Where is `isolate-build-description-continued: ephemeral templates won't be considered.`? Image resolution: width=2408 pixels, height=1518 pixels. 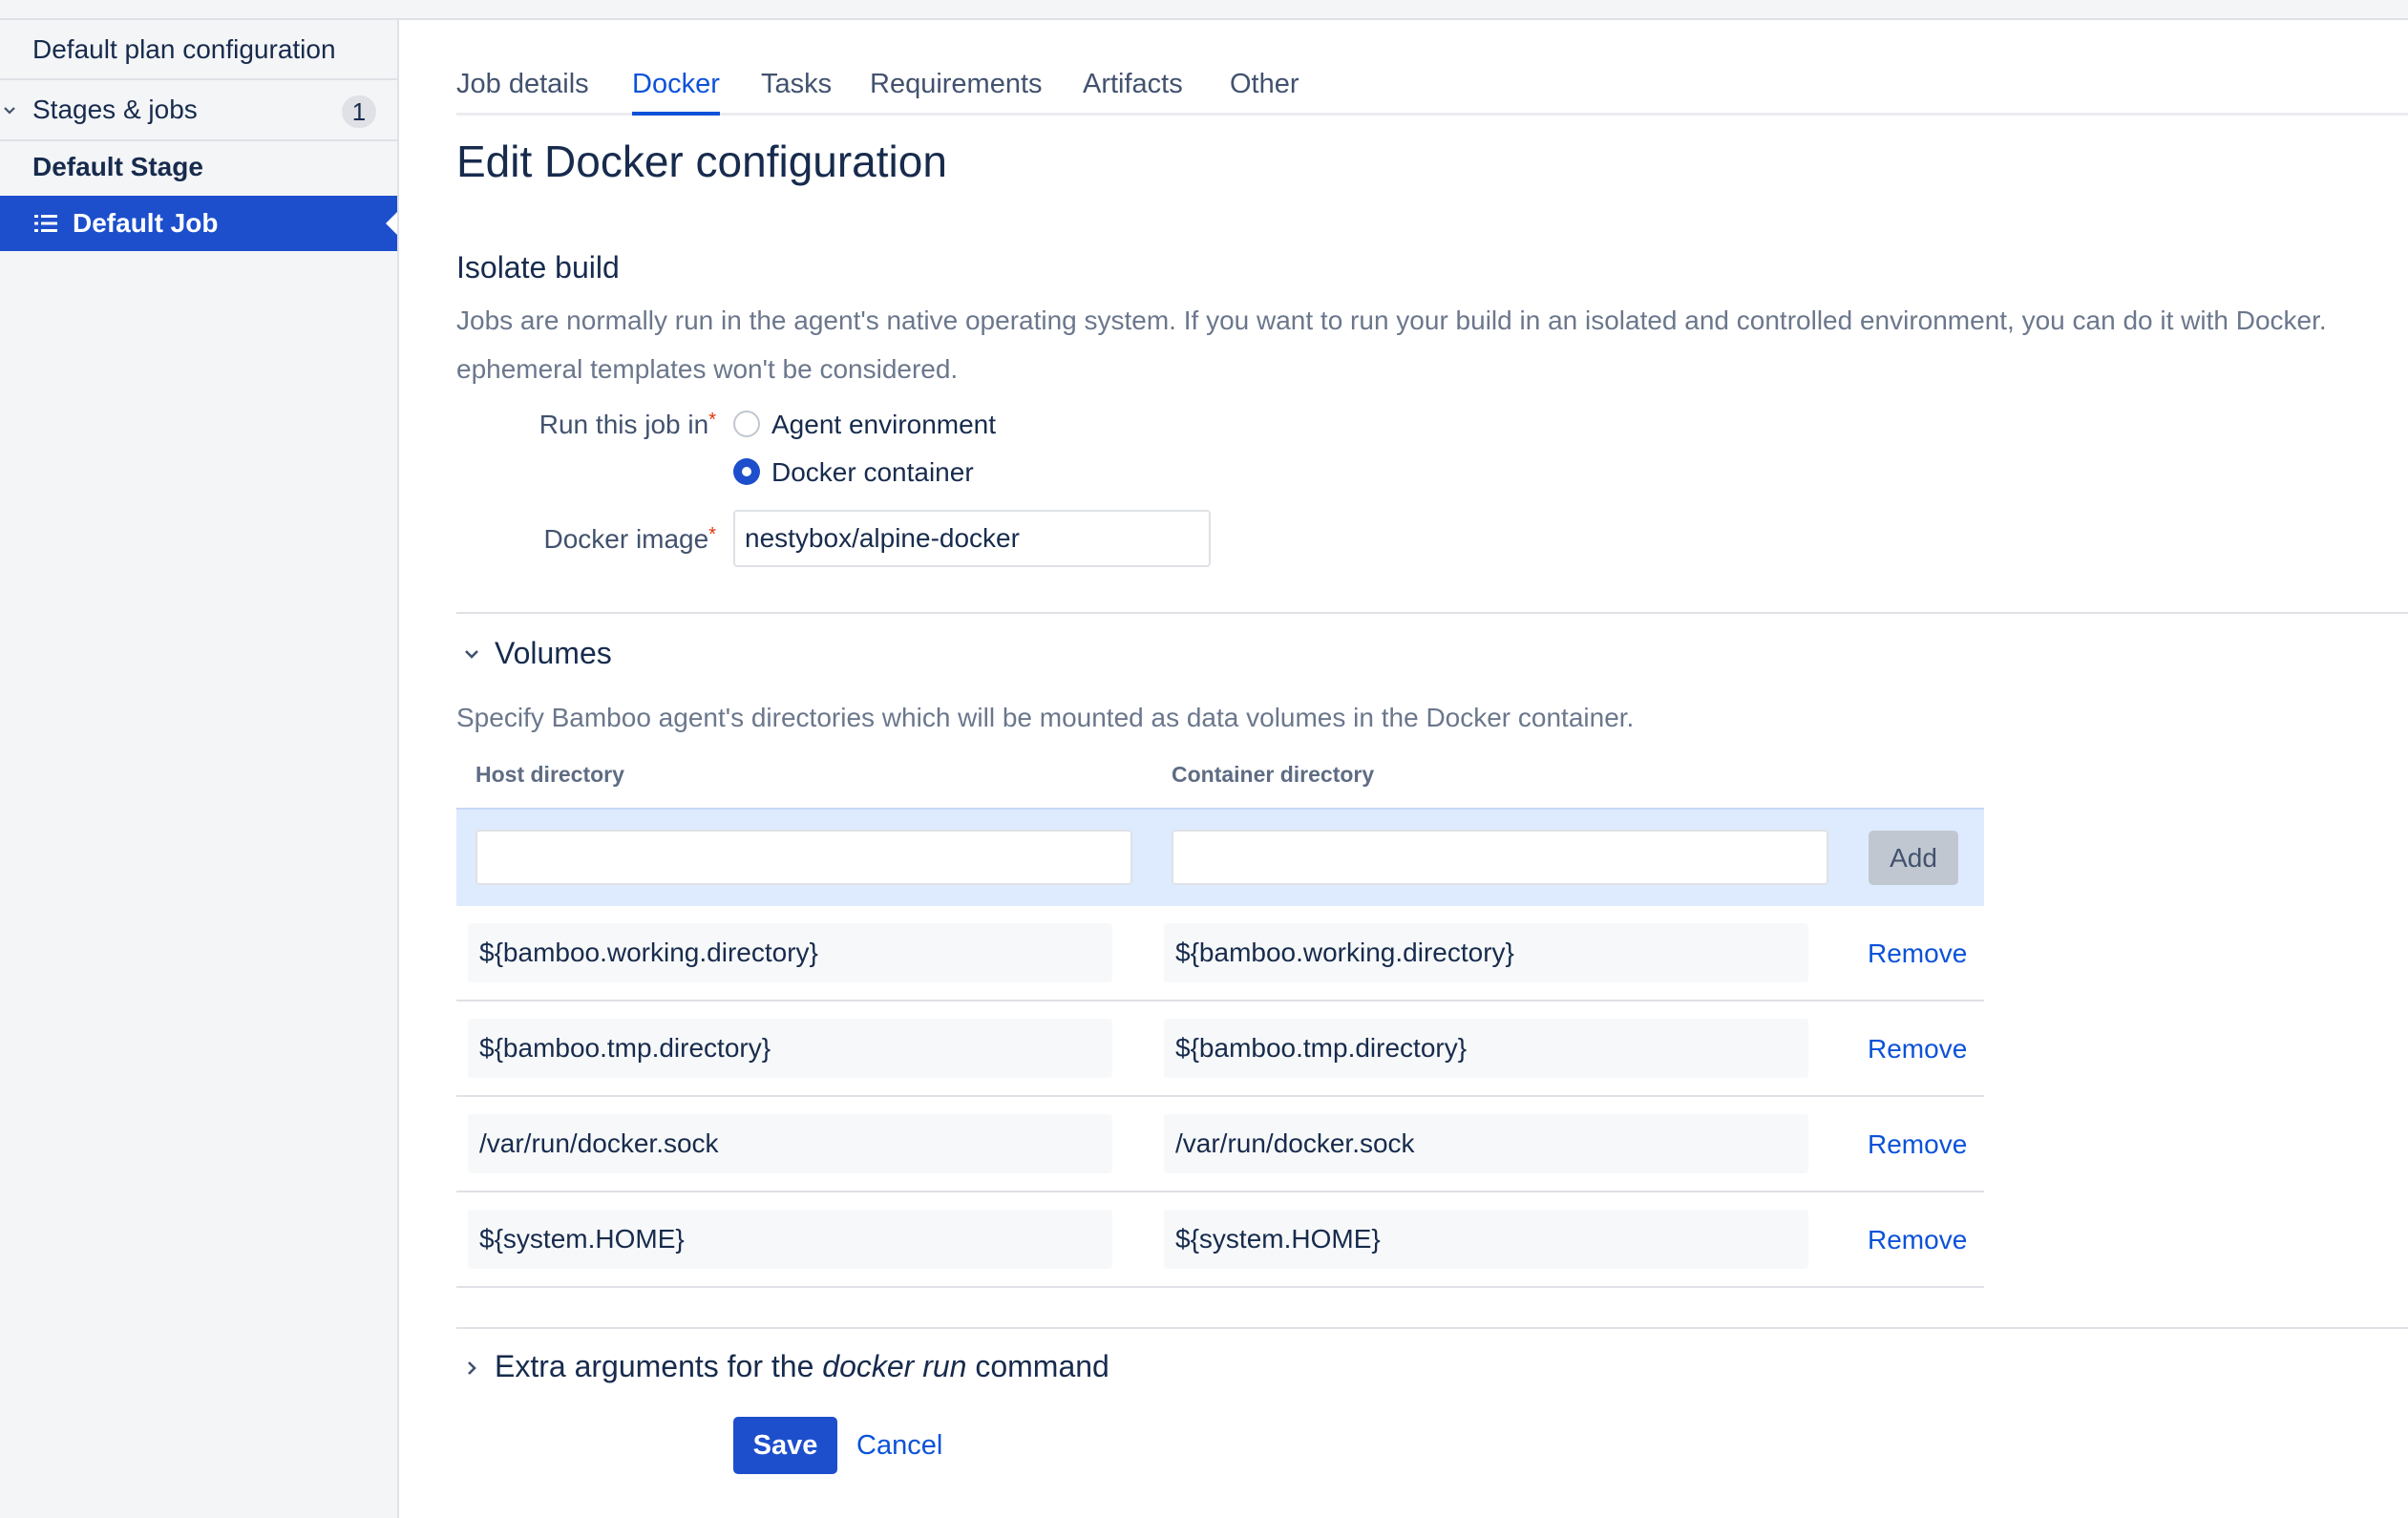 isolate-build-description-continued: ephemeral templates won't be considered. is located at coordinates (707, 369).